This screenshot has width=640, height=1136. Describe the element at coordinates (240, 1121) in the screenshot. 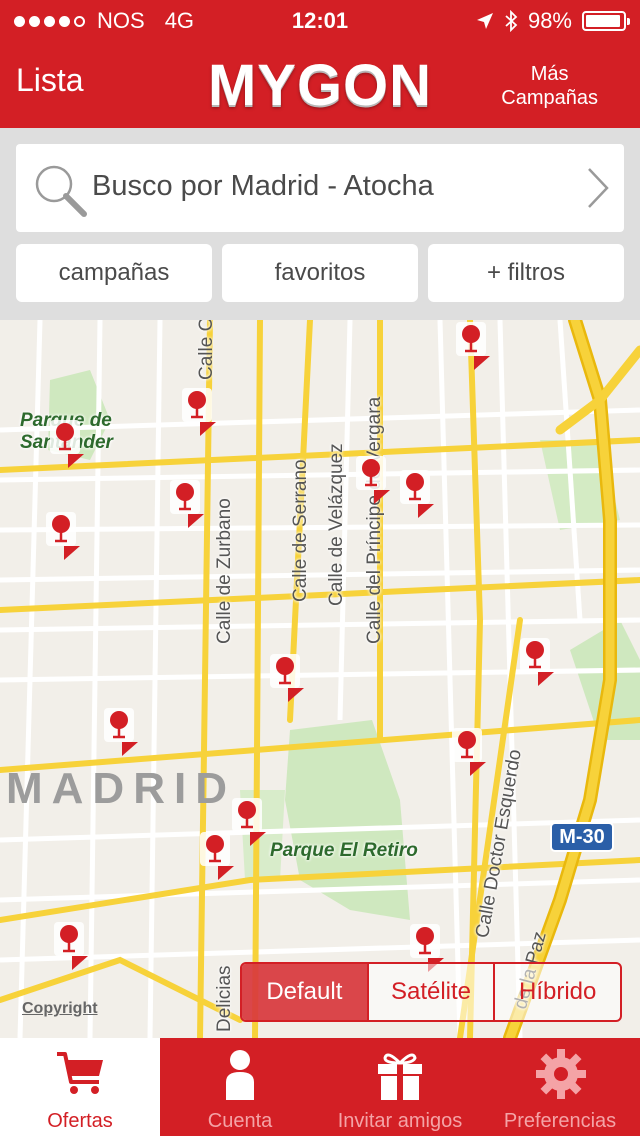

I see `tab-cuenta-label: Cuenta` at that location.